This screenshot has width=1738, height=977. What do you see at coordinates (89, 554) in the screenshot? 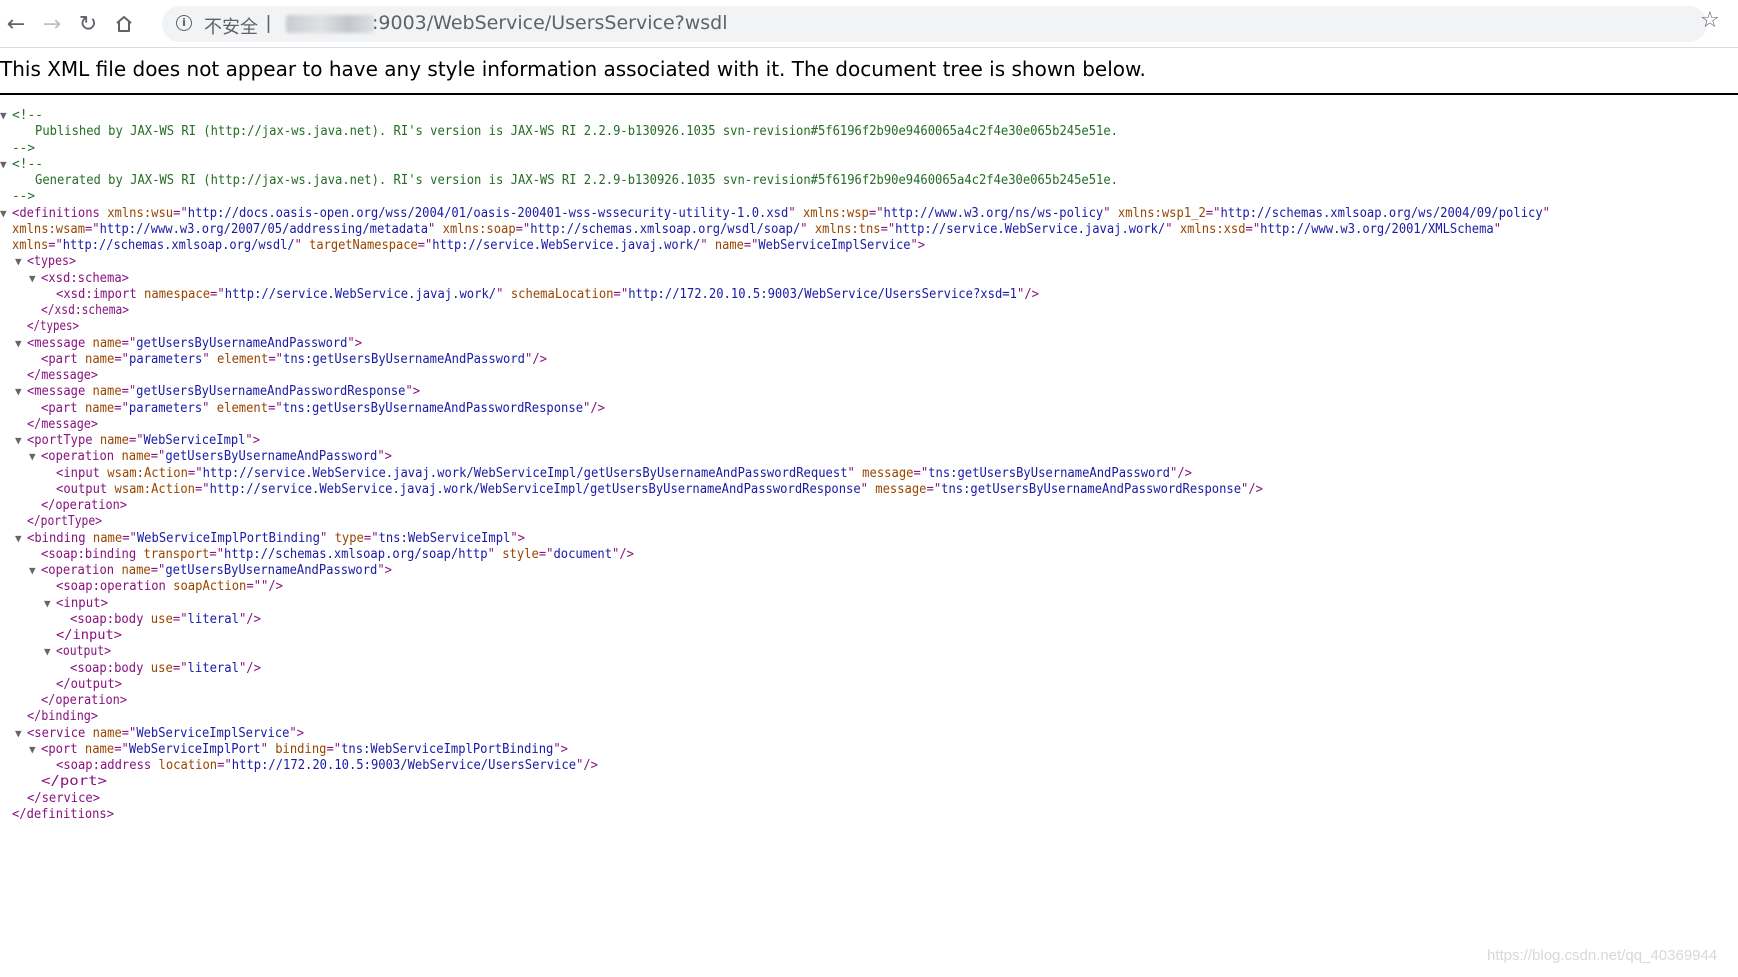
I see `xml-token: <soap:binding` at bounding box center [89, 554].